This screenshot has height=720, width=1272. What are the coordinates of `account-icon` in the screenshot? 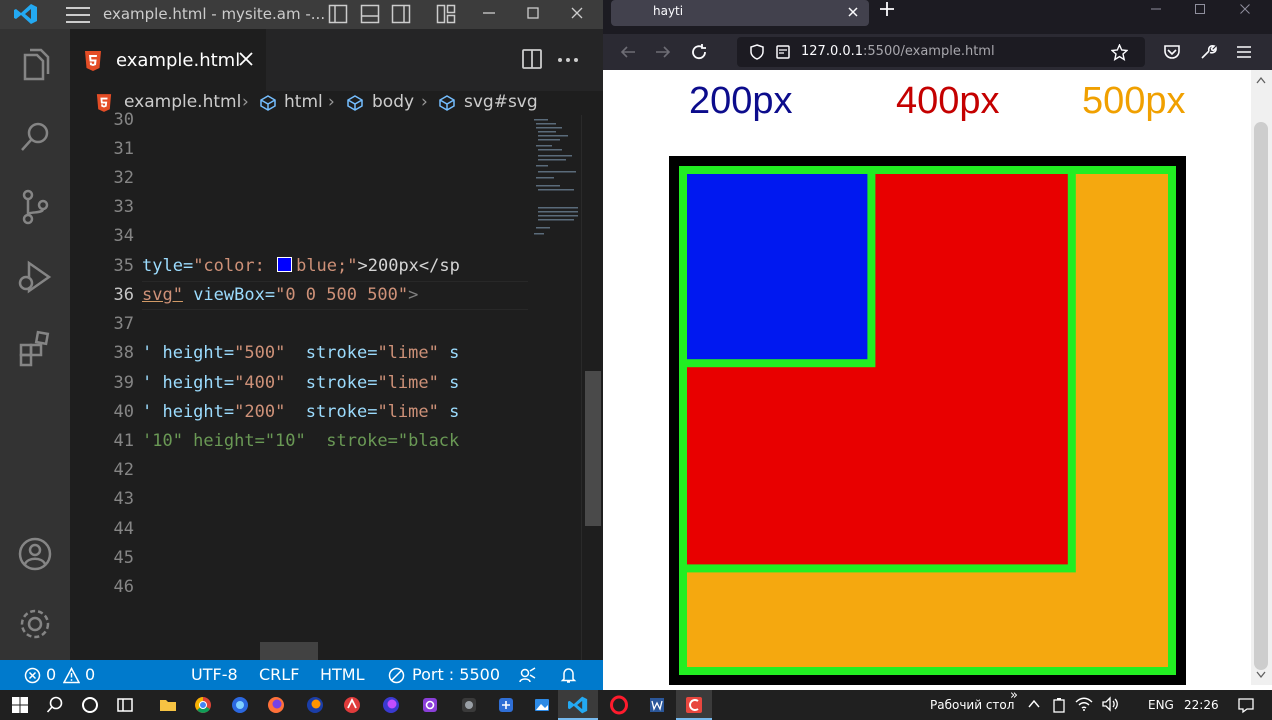 It's located at (35, 554).